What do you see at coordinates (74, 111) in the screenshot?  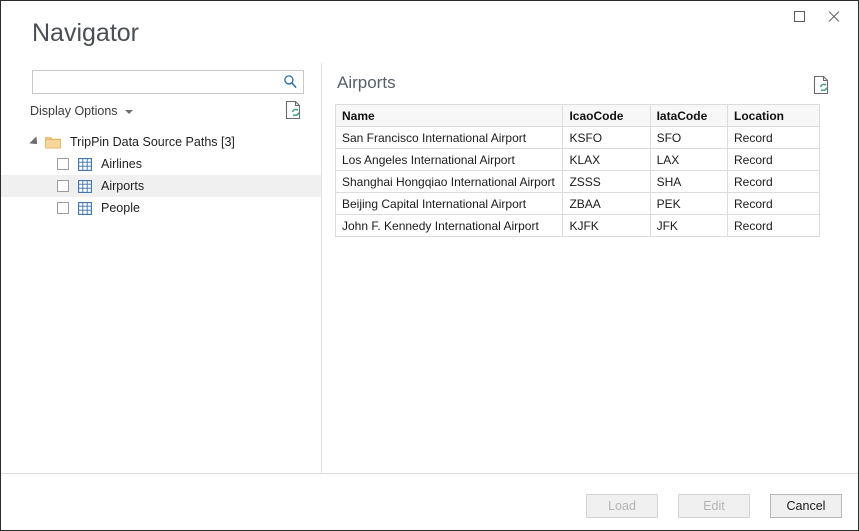 I see `display-options-label: Display Options` at bounding box center [74, 111].